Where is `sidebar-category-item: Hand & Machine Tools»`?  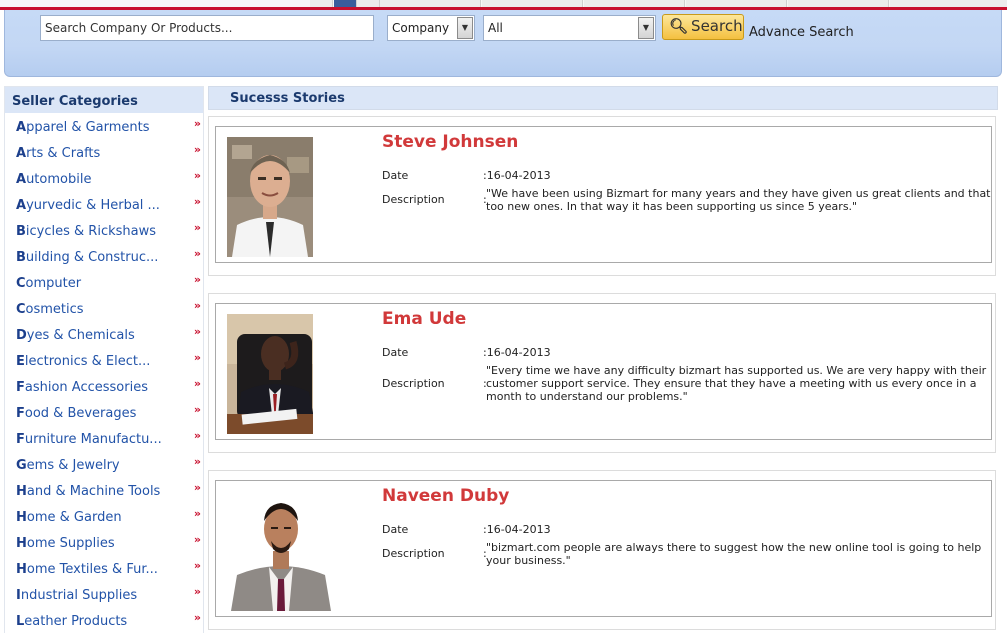 sidebar-category-item: Hand & Machine Tools» is located at coordinates (104, 490).